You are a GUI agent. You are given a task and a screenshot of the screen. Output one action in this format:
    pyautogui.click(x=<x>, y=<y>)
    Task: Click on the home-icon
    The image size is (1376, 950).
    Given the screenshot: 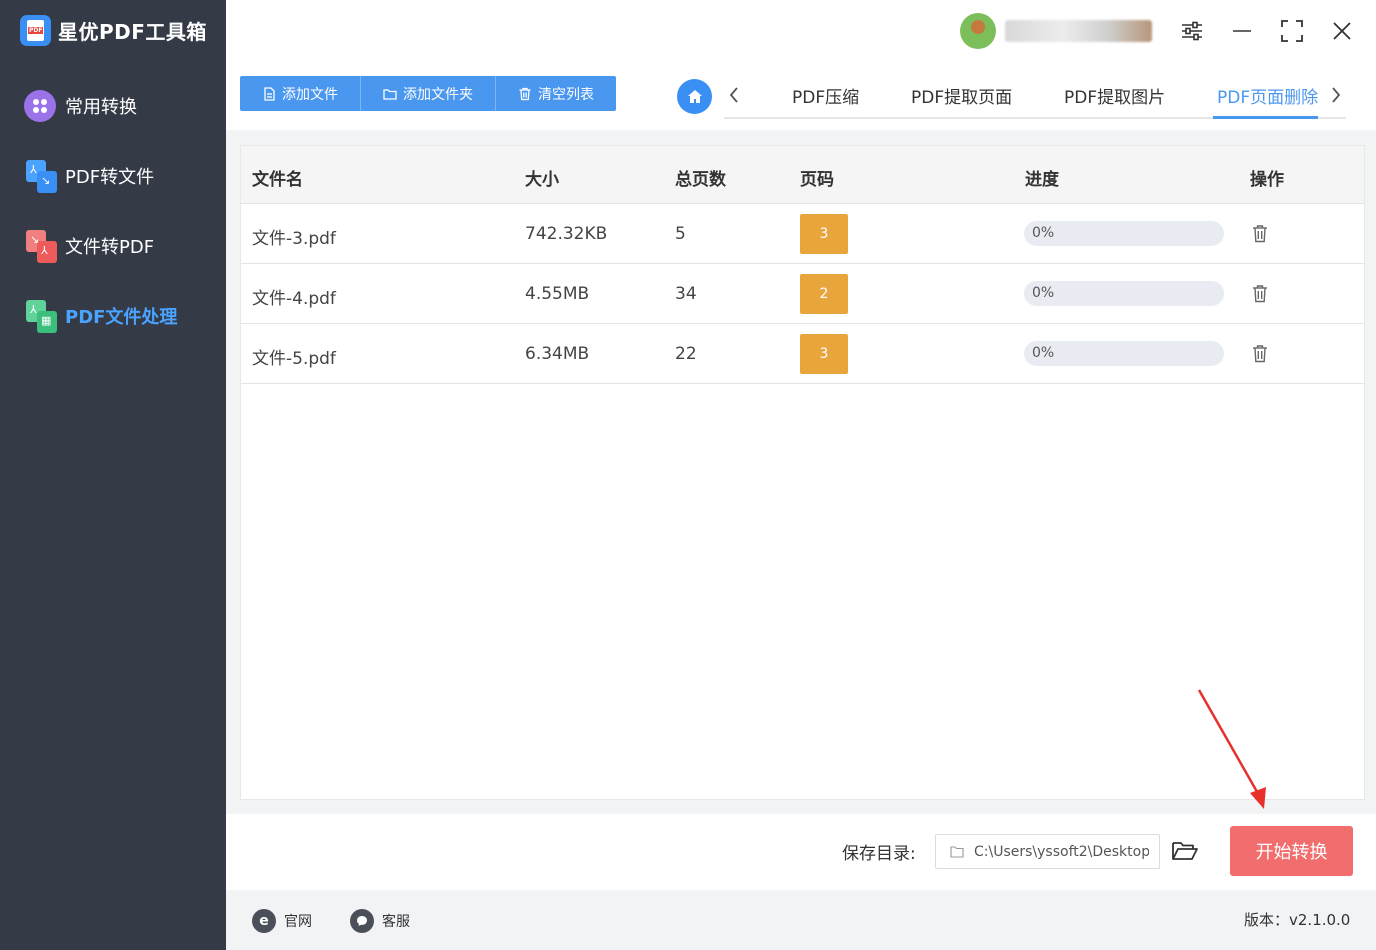 What is the action you would take?
    pyautogui.click(x=694, y=96)
    